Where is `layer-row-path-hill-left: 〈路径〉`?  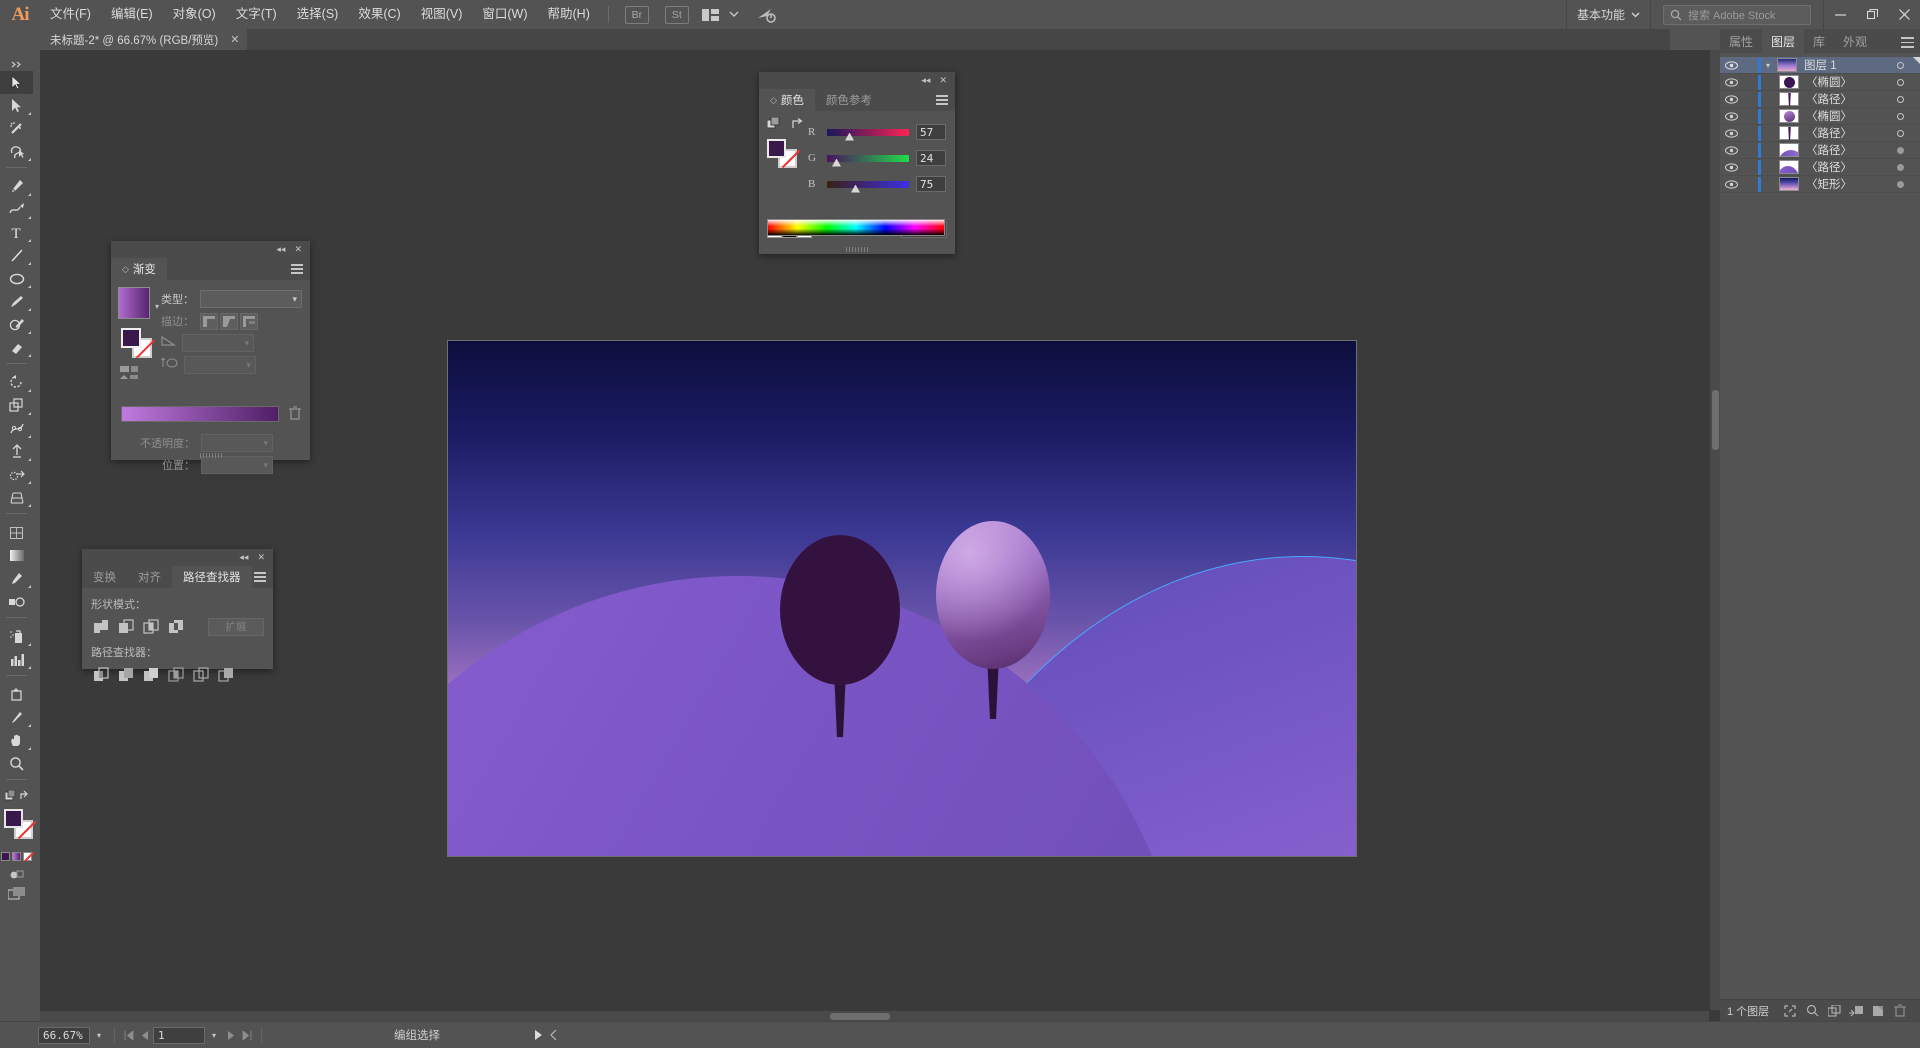
layer-row-path-hill-left: 〈路径〉 is located at coordinates (1820, 167).